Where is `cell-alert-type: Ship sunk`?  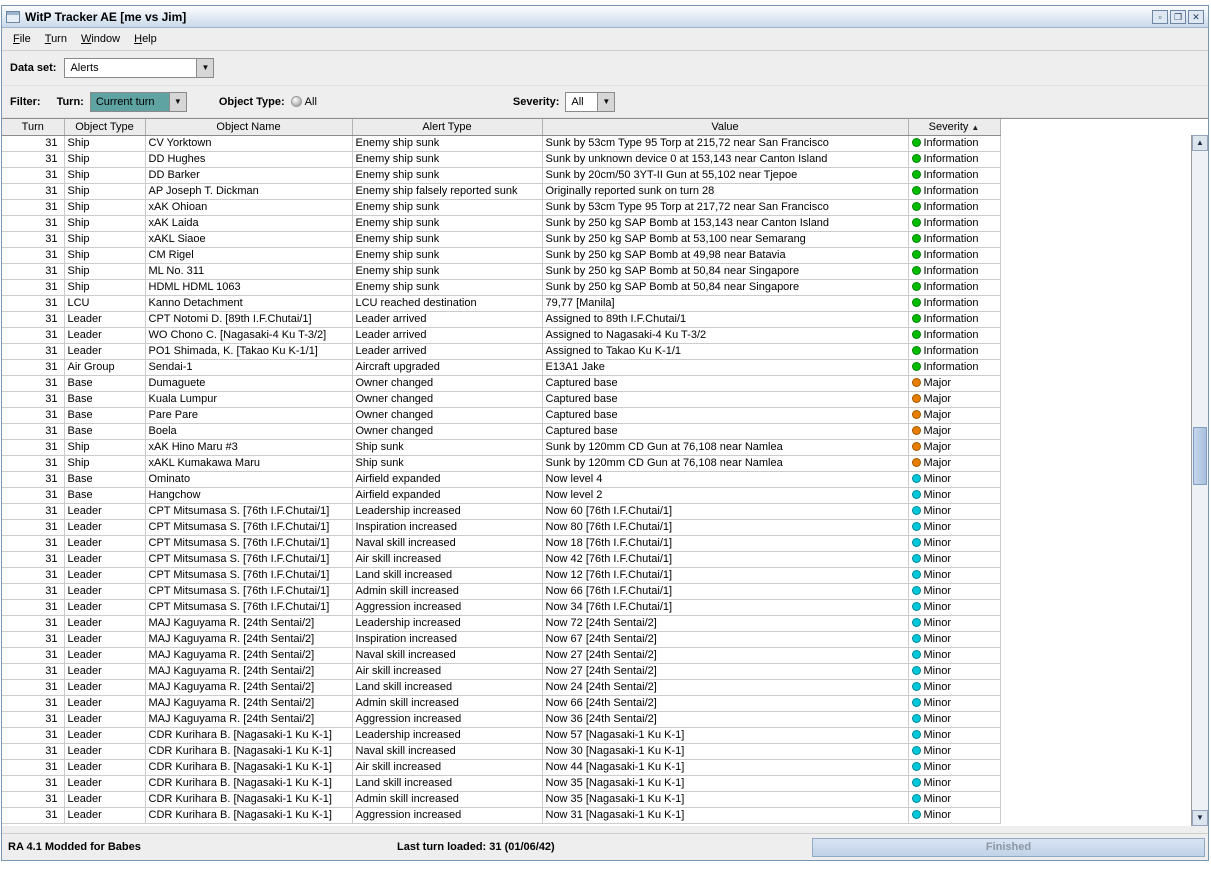
cell-alert-type: Ship sunk is located at coordinates (447, 447).